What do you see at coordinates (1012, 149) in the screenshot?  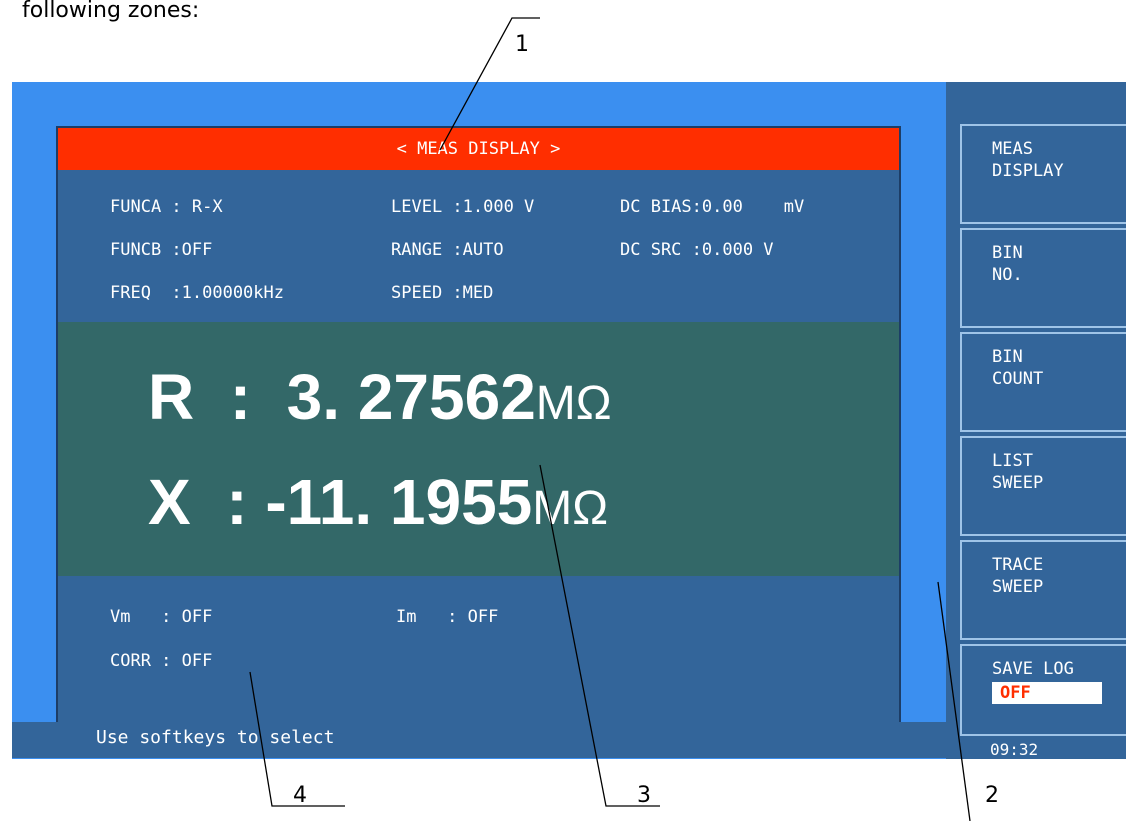 I see `softkey-label: MEAS` at bounding box center [1012, 149].